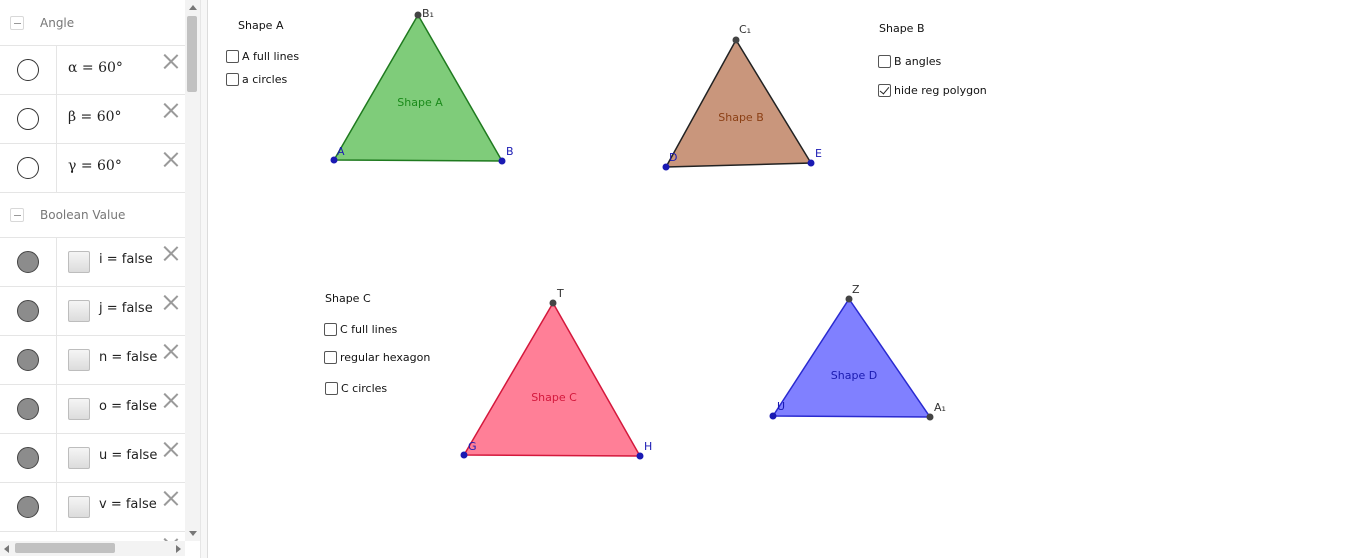 The image size is (1366, 558). Describe the element at coordinates (126, 259) in the screenshot. I see `i-definition: i = false` at that location.